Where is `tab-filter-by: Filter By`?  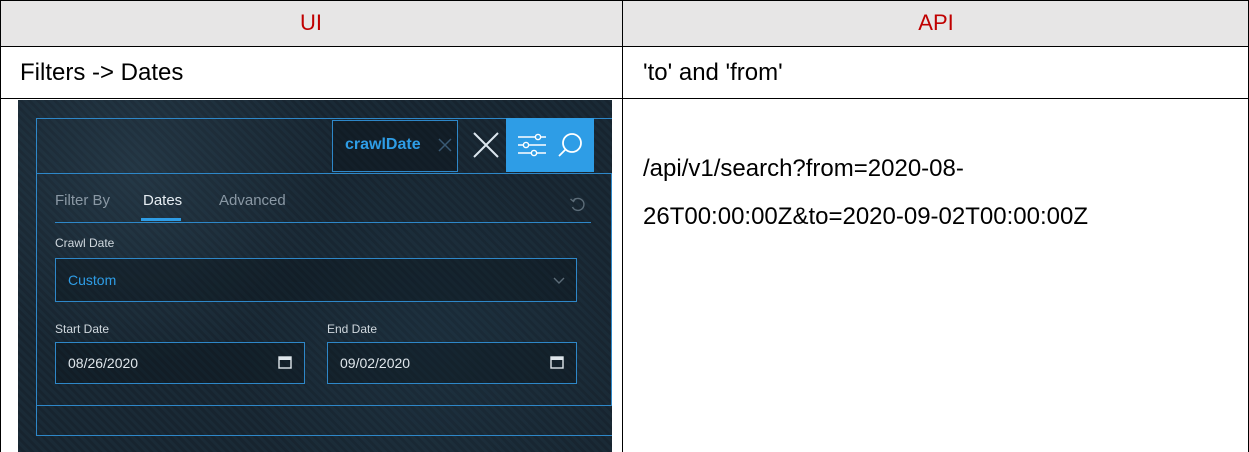 tab-filter-by: Filter By is located at coordinates (82, 200).